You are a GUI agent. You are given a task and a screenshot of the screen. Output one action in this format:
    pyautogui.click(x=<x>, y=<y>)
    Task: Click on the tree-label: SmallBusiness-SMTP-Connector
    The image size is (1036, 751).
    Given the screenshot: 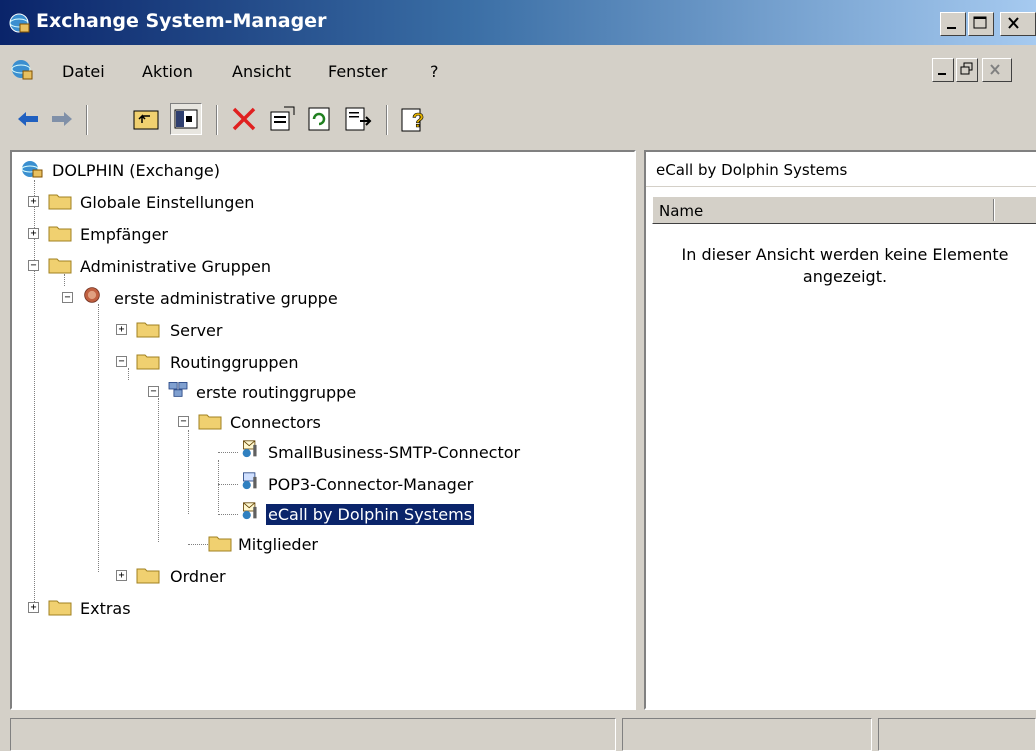 What is the action you would take?
    pyautogui.click(x=394, y=452)
    